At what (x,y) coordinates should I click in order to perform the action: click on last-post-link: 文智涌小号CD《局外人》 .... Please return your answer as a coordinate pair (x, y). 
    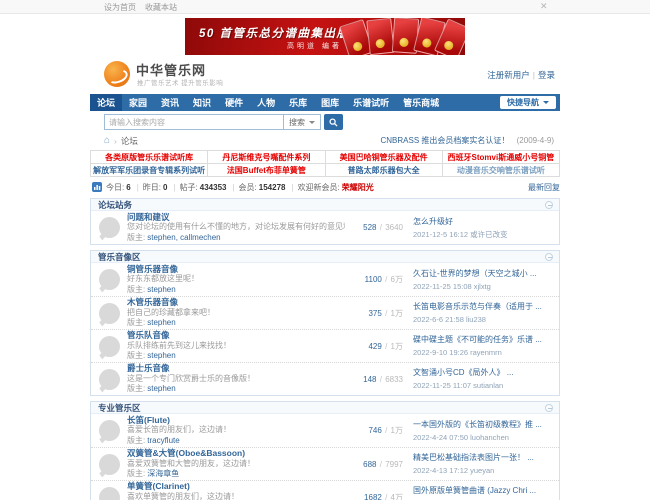
    Looking at the image, I should click on (482, 372).